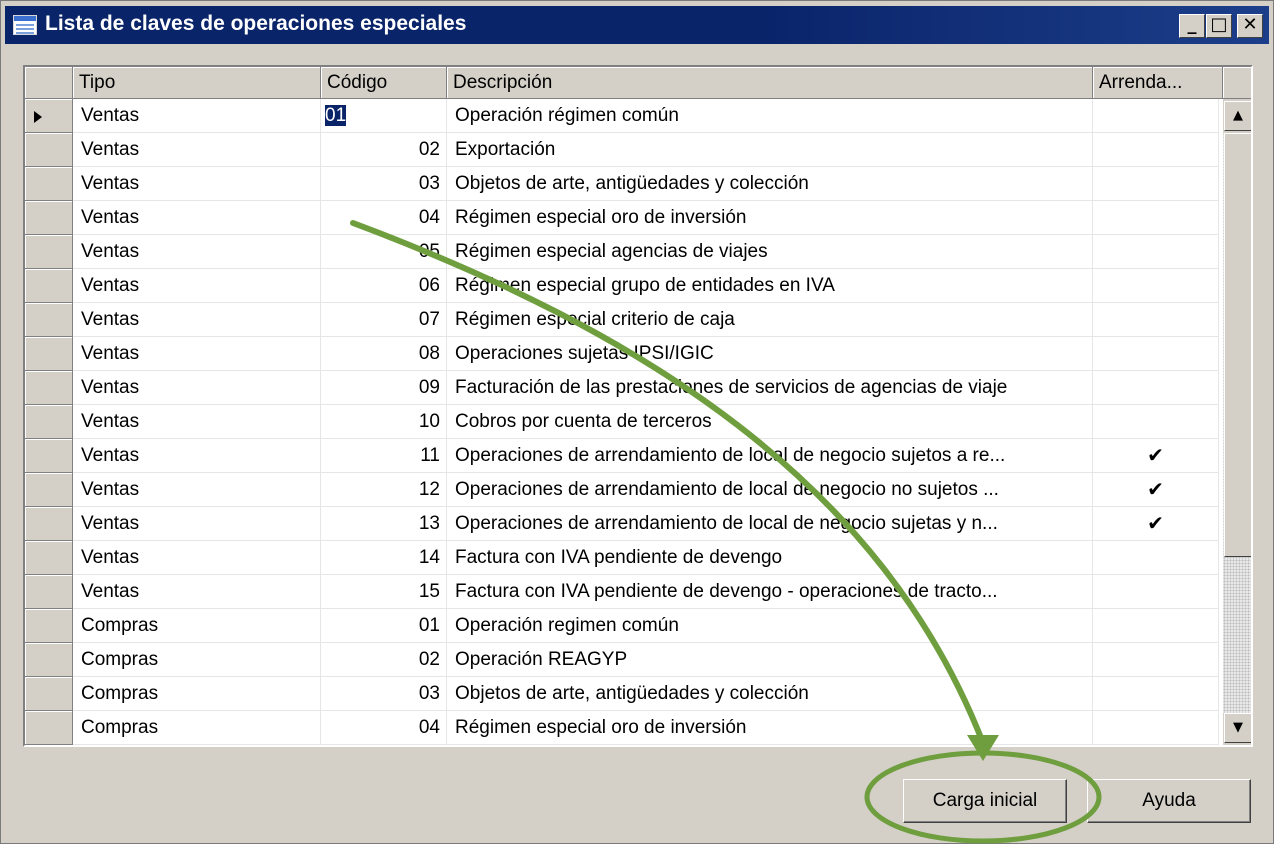  I want to click on cell-descripcion: Régimen especial oro de inversión, so click(770, 728).